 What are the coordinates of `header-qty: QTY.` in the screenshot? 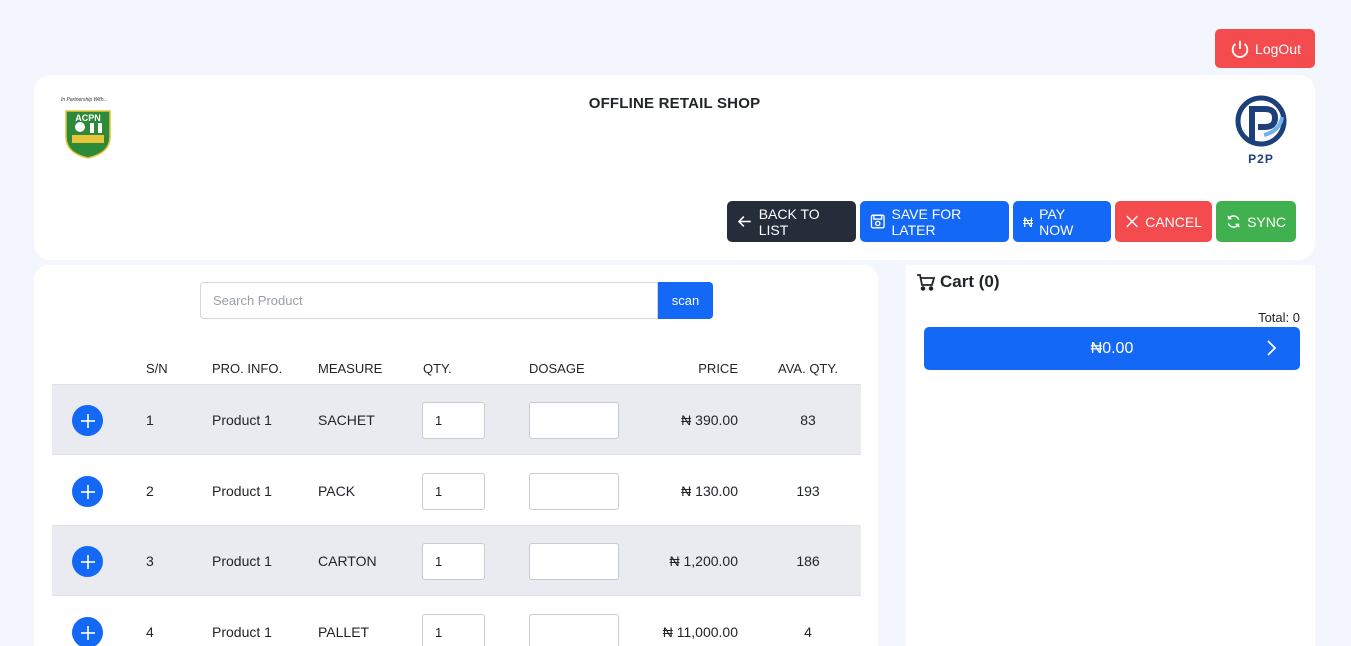 It's located at (437, 368).